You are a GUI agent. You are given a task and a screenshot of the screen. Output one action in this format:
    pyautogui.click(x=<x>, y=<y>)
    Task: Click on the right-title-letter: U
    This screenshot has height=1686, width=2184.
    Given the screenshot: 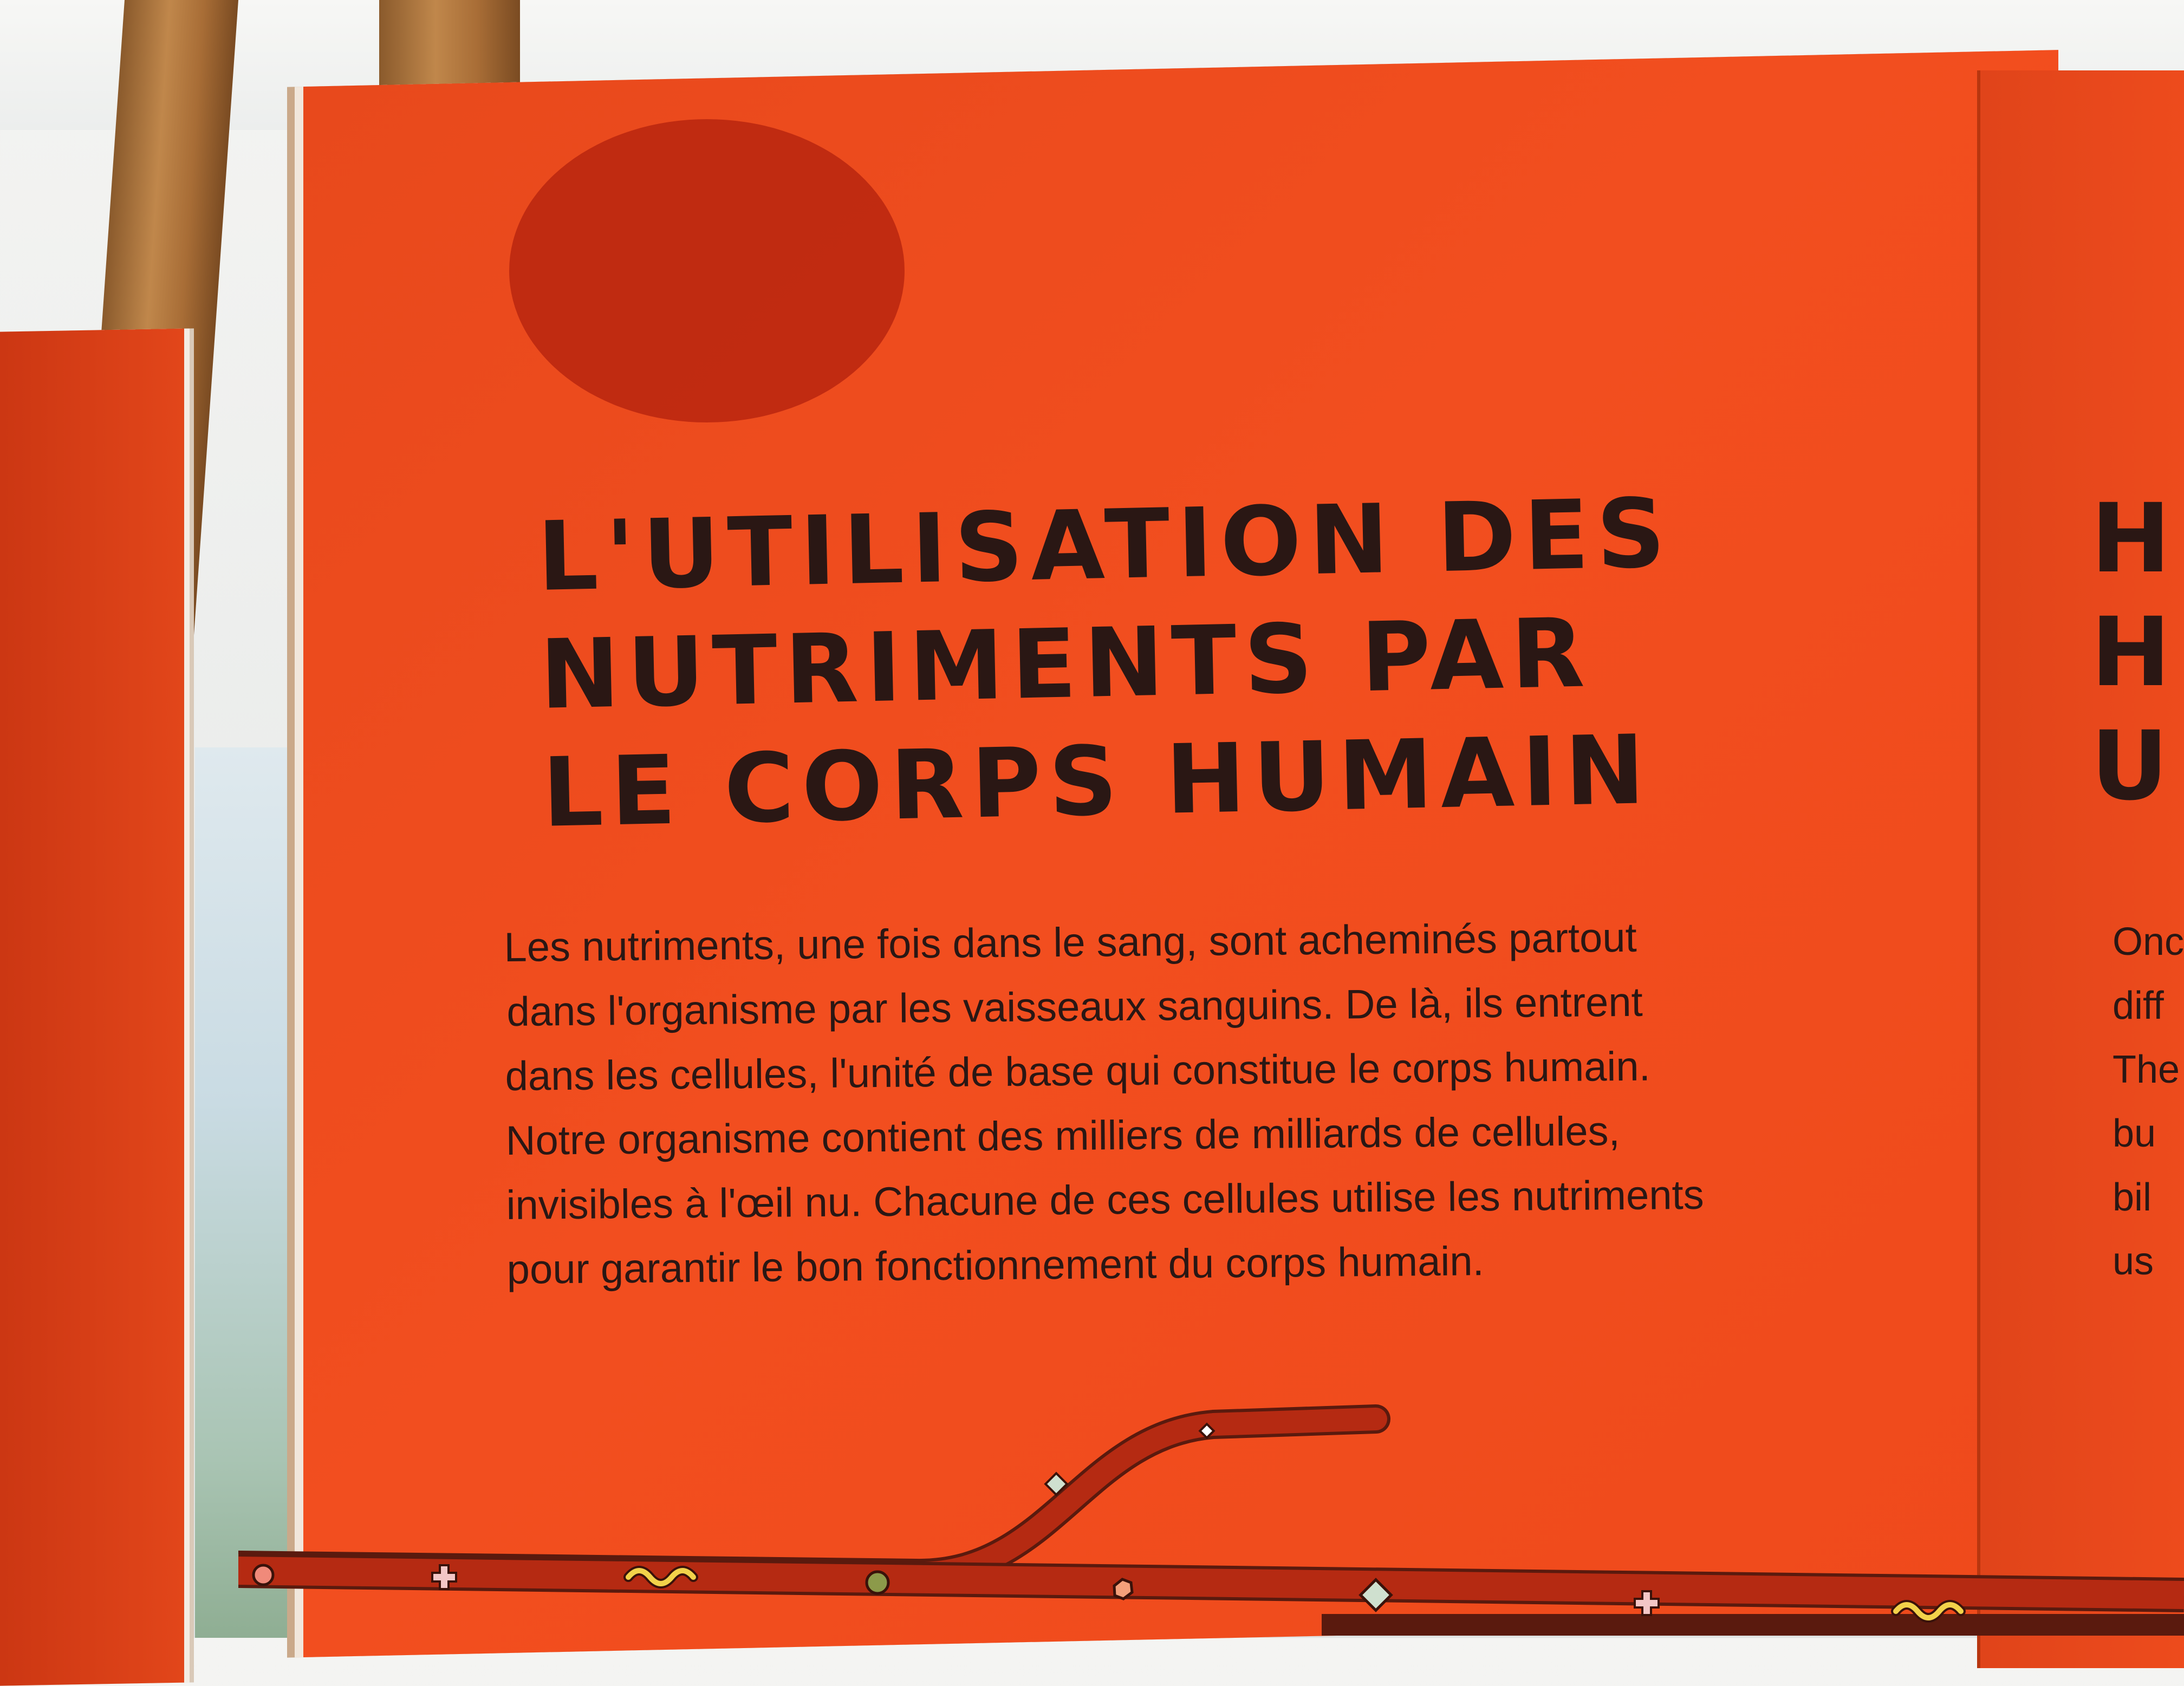 What is the action you would take?
    pyautogui.click(x=2129, y=767)
    